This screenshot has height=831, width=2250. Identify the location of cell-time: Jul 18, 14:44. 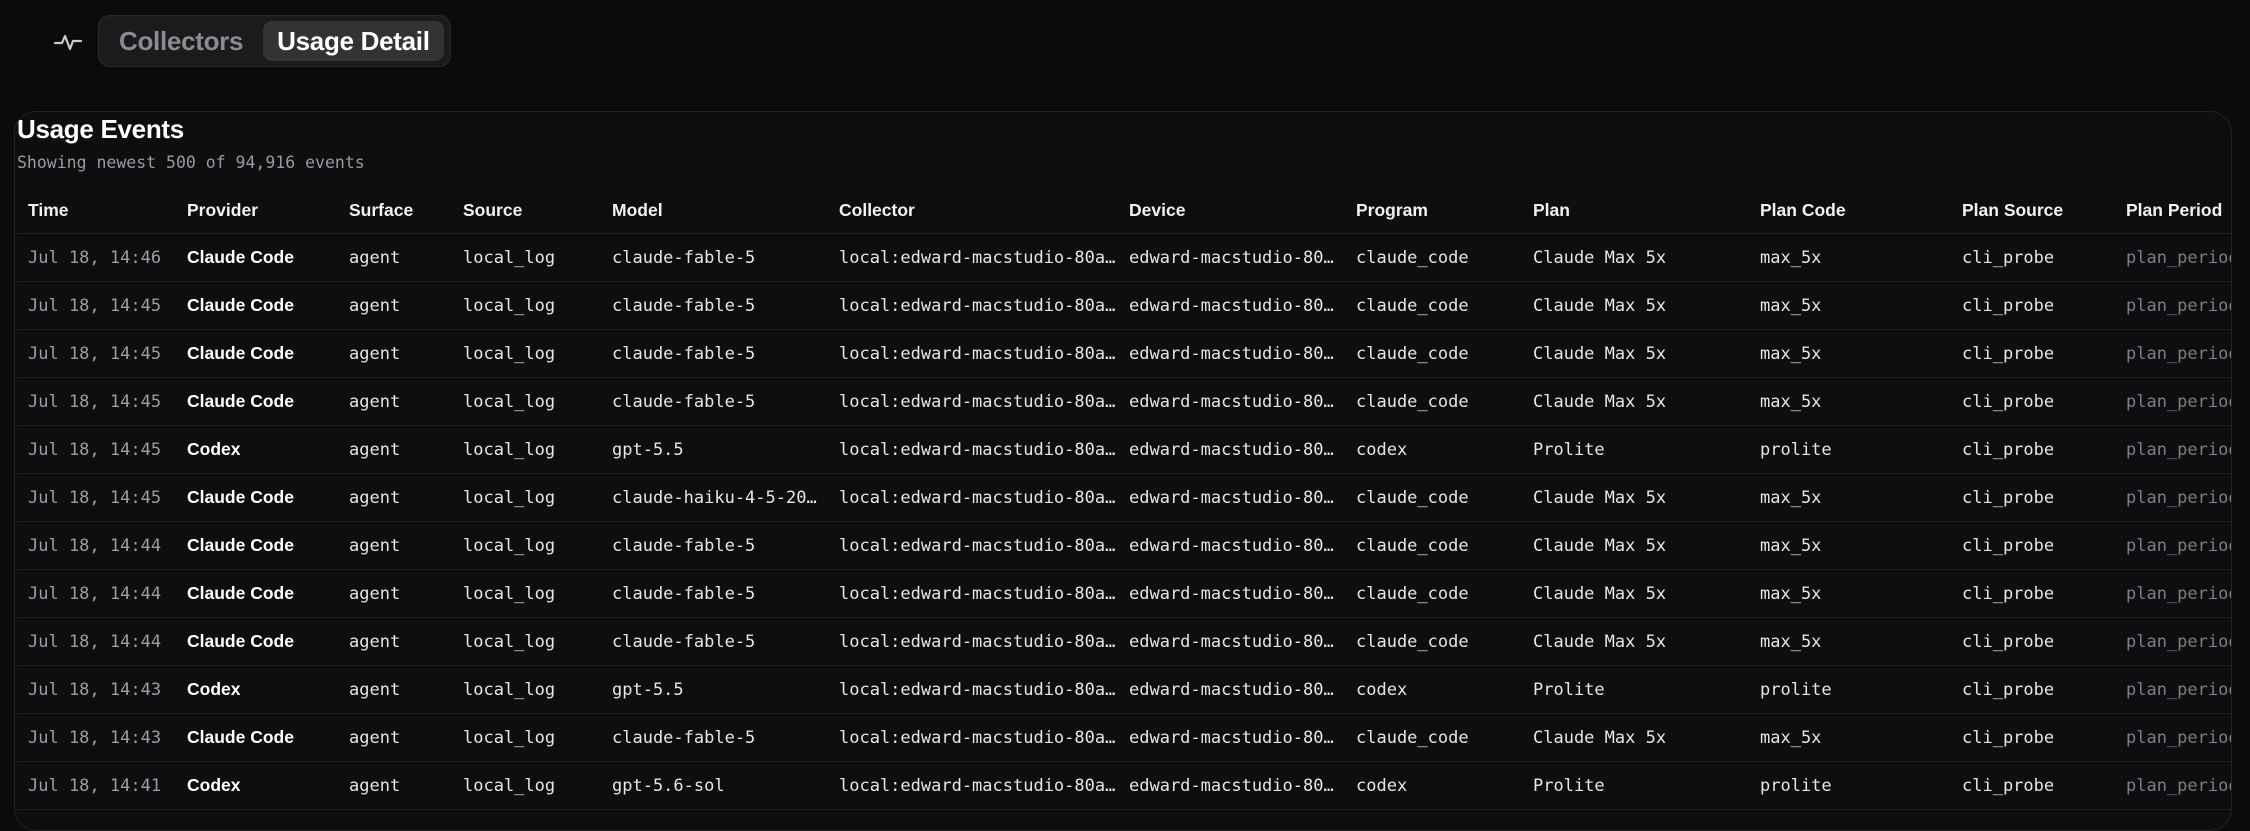
(96, 641).